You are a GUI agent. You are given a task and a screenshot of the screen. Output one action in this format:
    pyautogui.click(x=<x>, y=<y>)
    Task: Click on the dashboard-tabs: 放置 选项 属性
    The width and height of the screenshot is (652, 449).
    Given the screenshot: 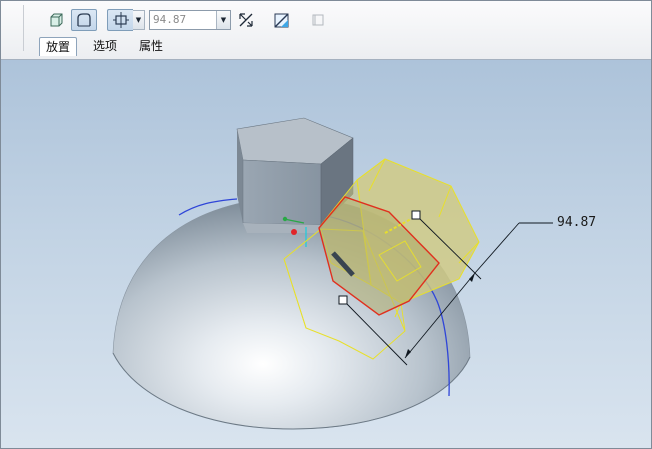 What is the action you would take?
    pyautogui.click(x=109, y=46)
    